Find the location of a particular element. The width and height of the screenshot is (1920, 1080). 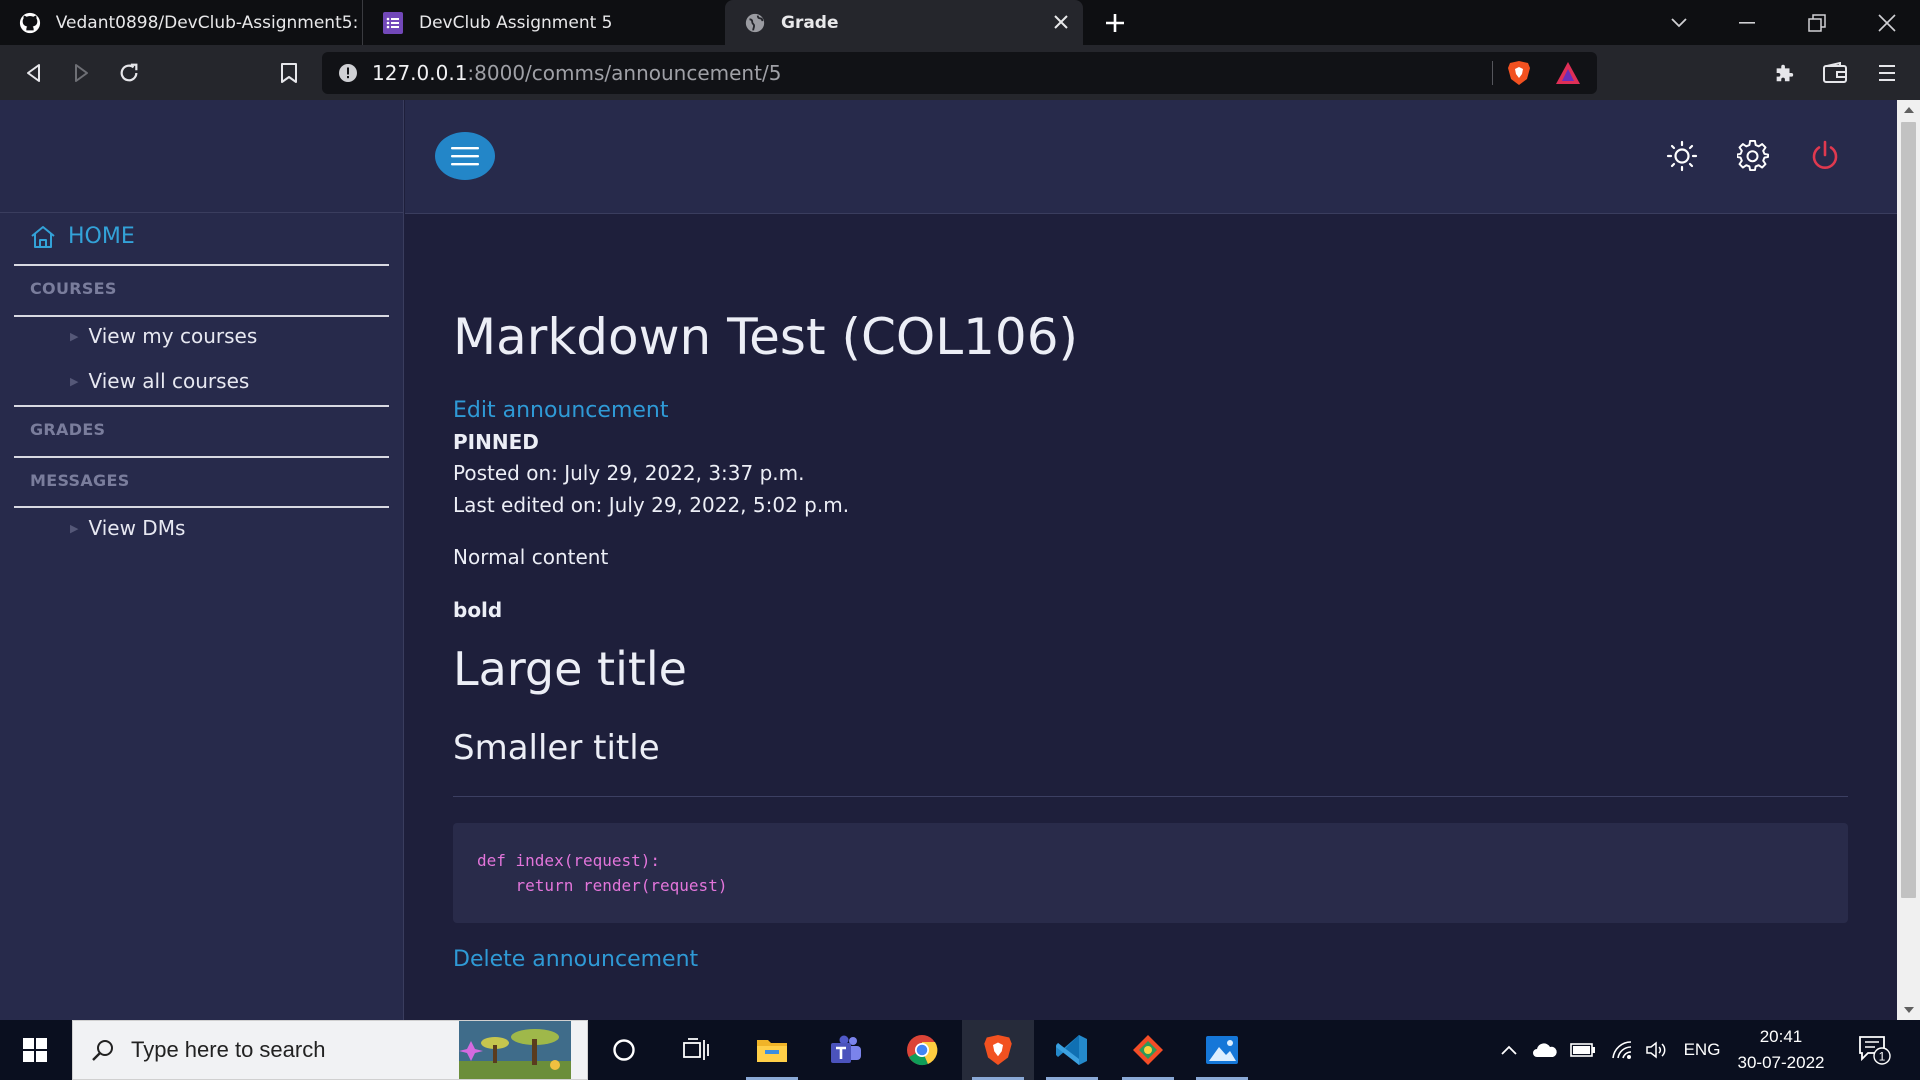

back-icon is located at coordinates (34, 73).